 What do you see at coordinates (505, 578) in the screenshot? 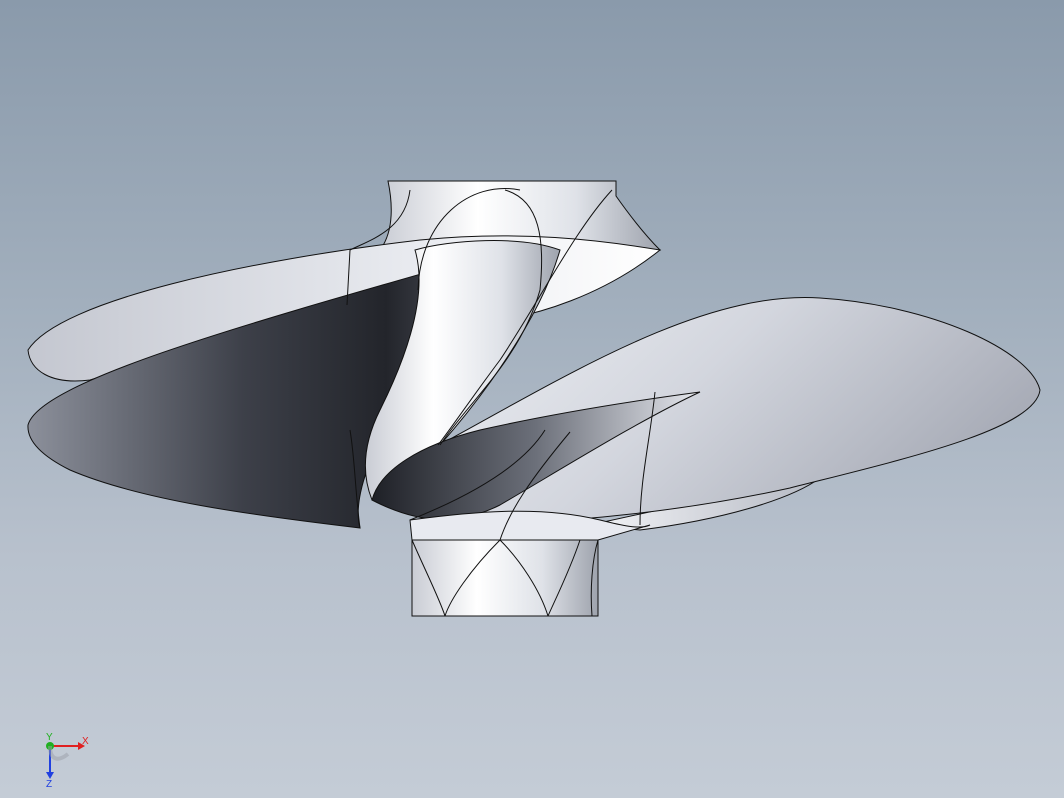
I see `hub-bottom` at bounding box center [505, 578].